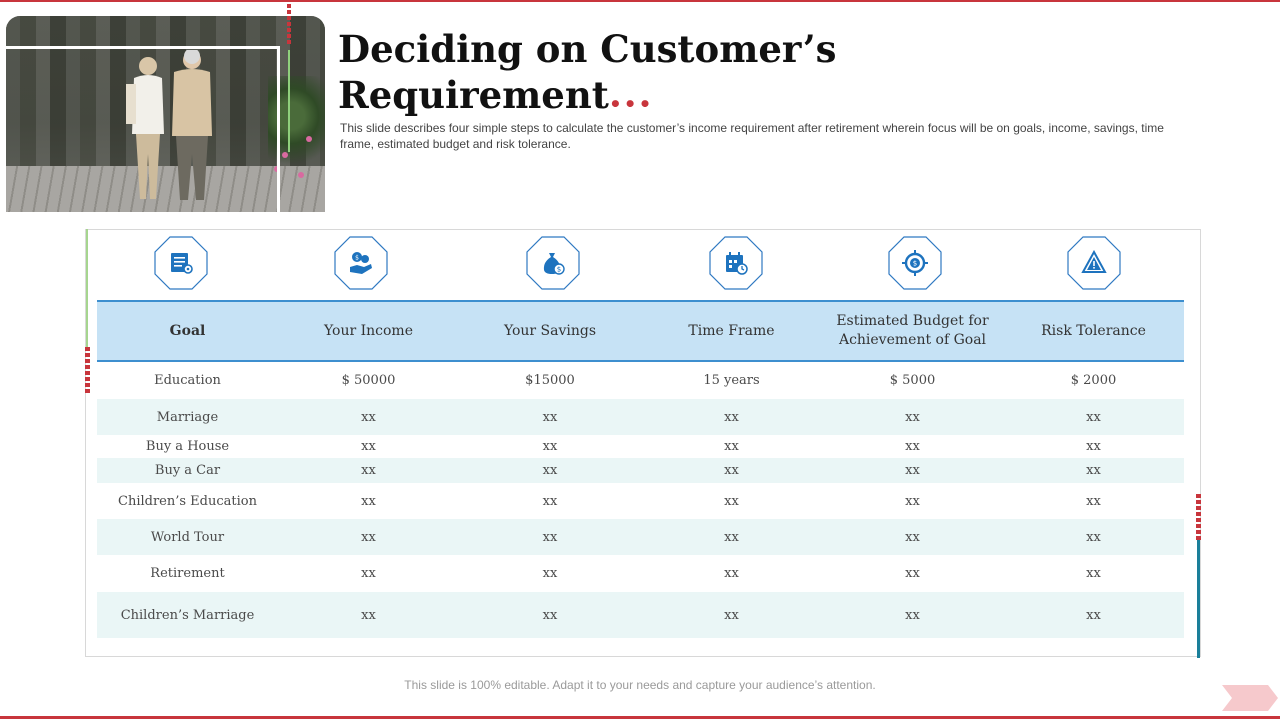  I want to click on table-row: Children’s Education xx xx xx xx xx, so click(640, 501).